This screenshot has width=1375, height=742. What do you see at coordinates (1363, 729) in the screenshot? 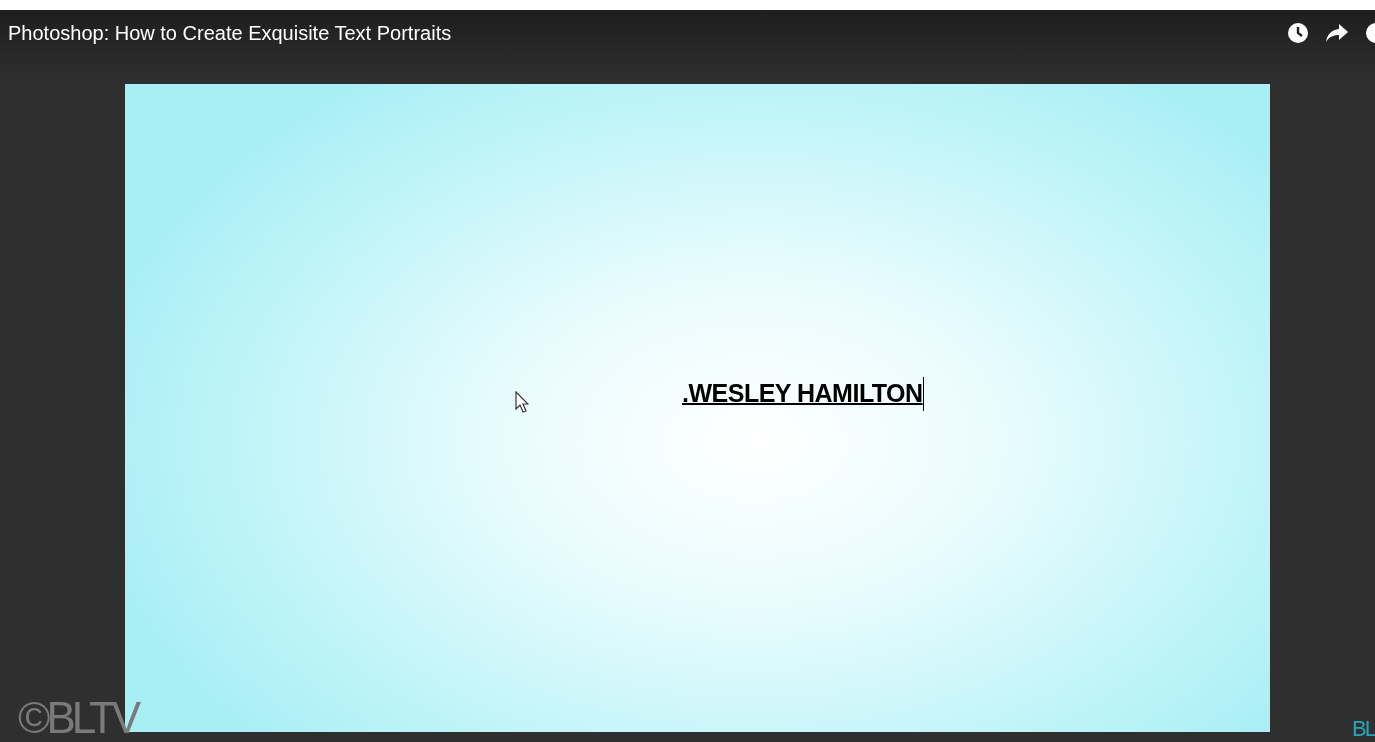
I see `channel-logo: BL` at bounding box center [1363, 729].